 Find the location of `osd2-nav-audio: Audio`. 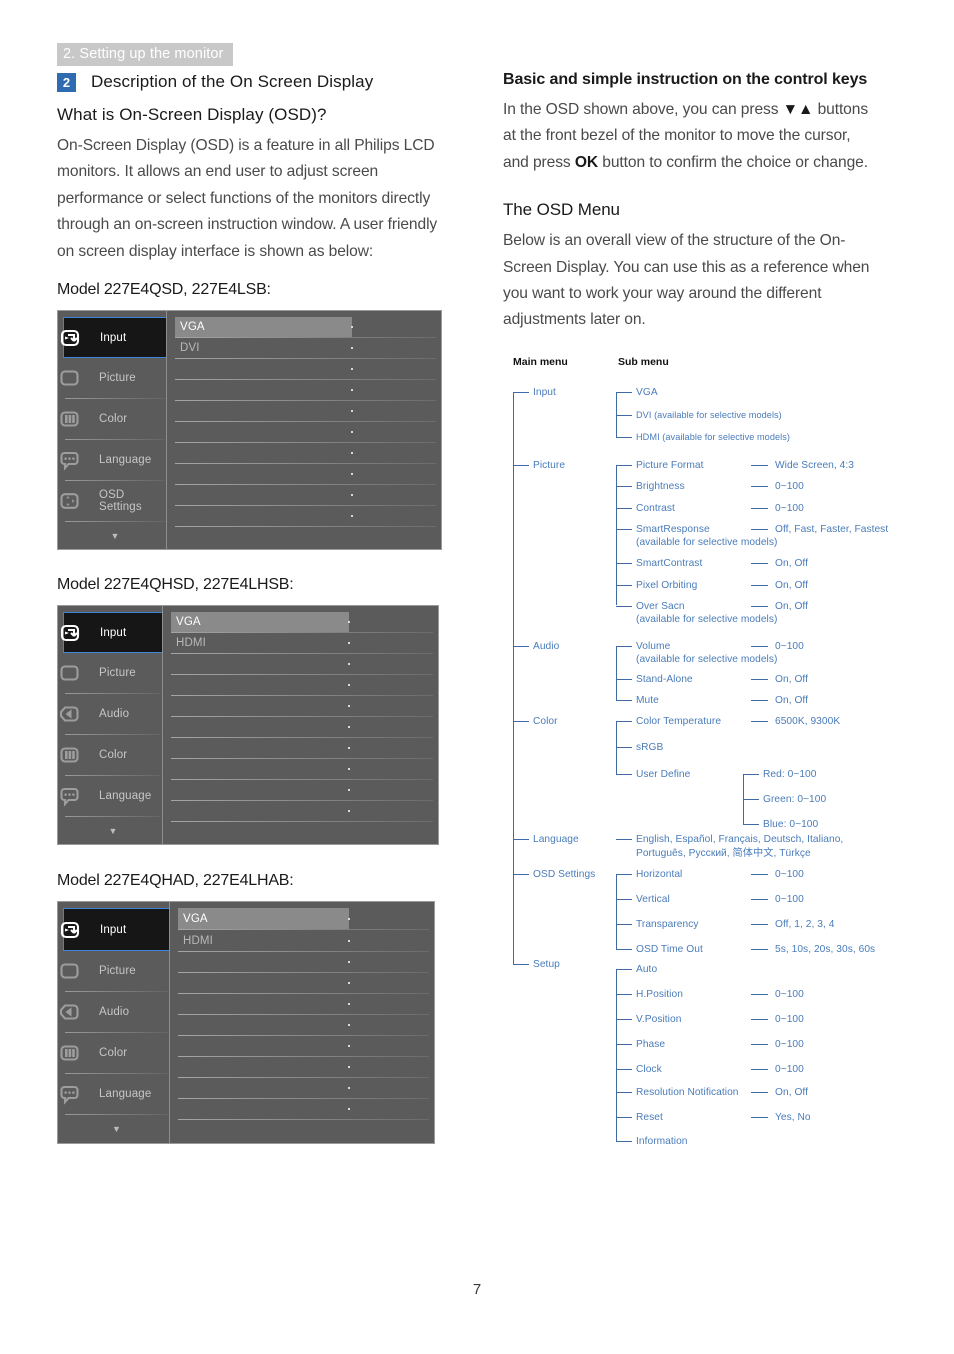

osd2-nav-audio: Audio is located at coordinates (111, 714).